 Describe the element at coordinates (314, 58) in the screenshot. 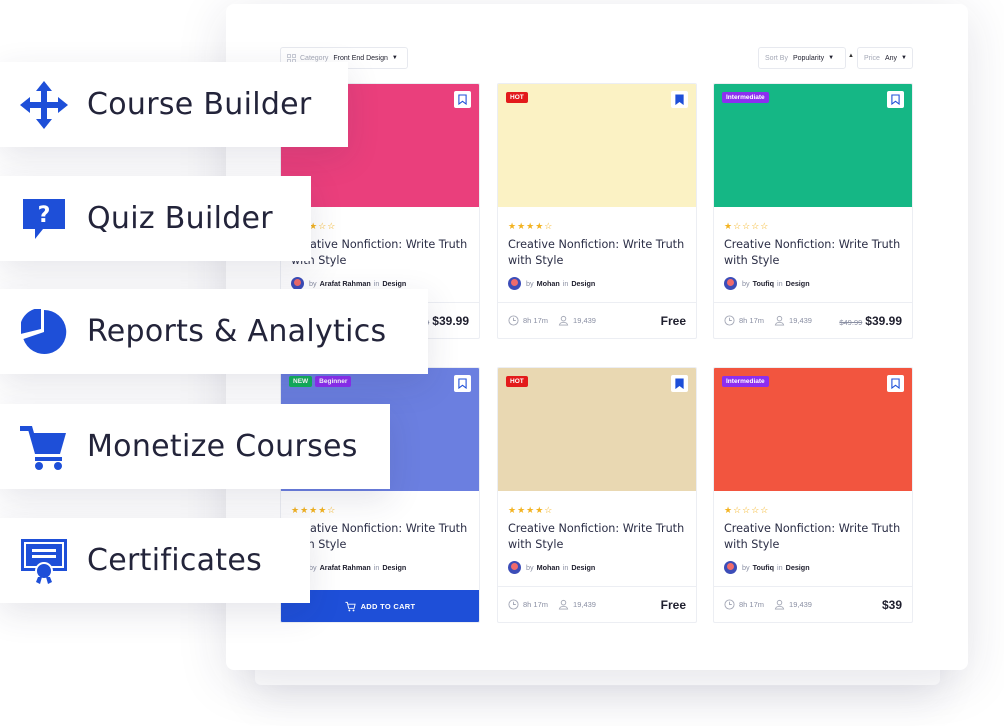

I see `category-filter-label: Category` at that location.